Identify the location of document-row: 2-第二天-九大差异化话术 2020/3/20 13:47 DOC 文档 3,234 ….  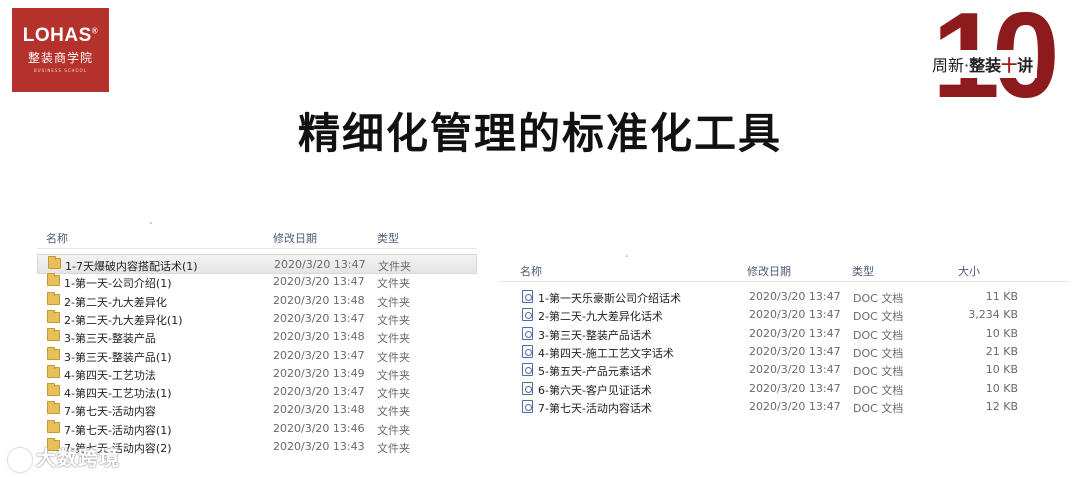
(784, 314).